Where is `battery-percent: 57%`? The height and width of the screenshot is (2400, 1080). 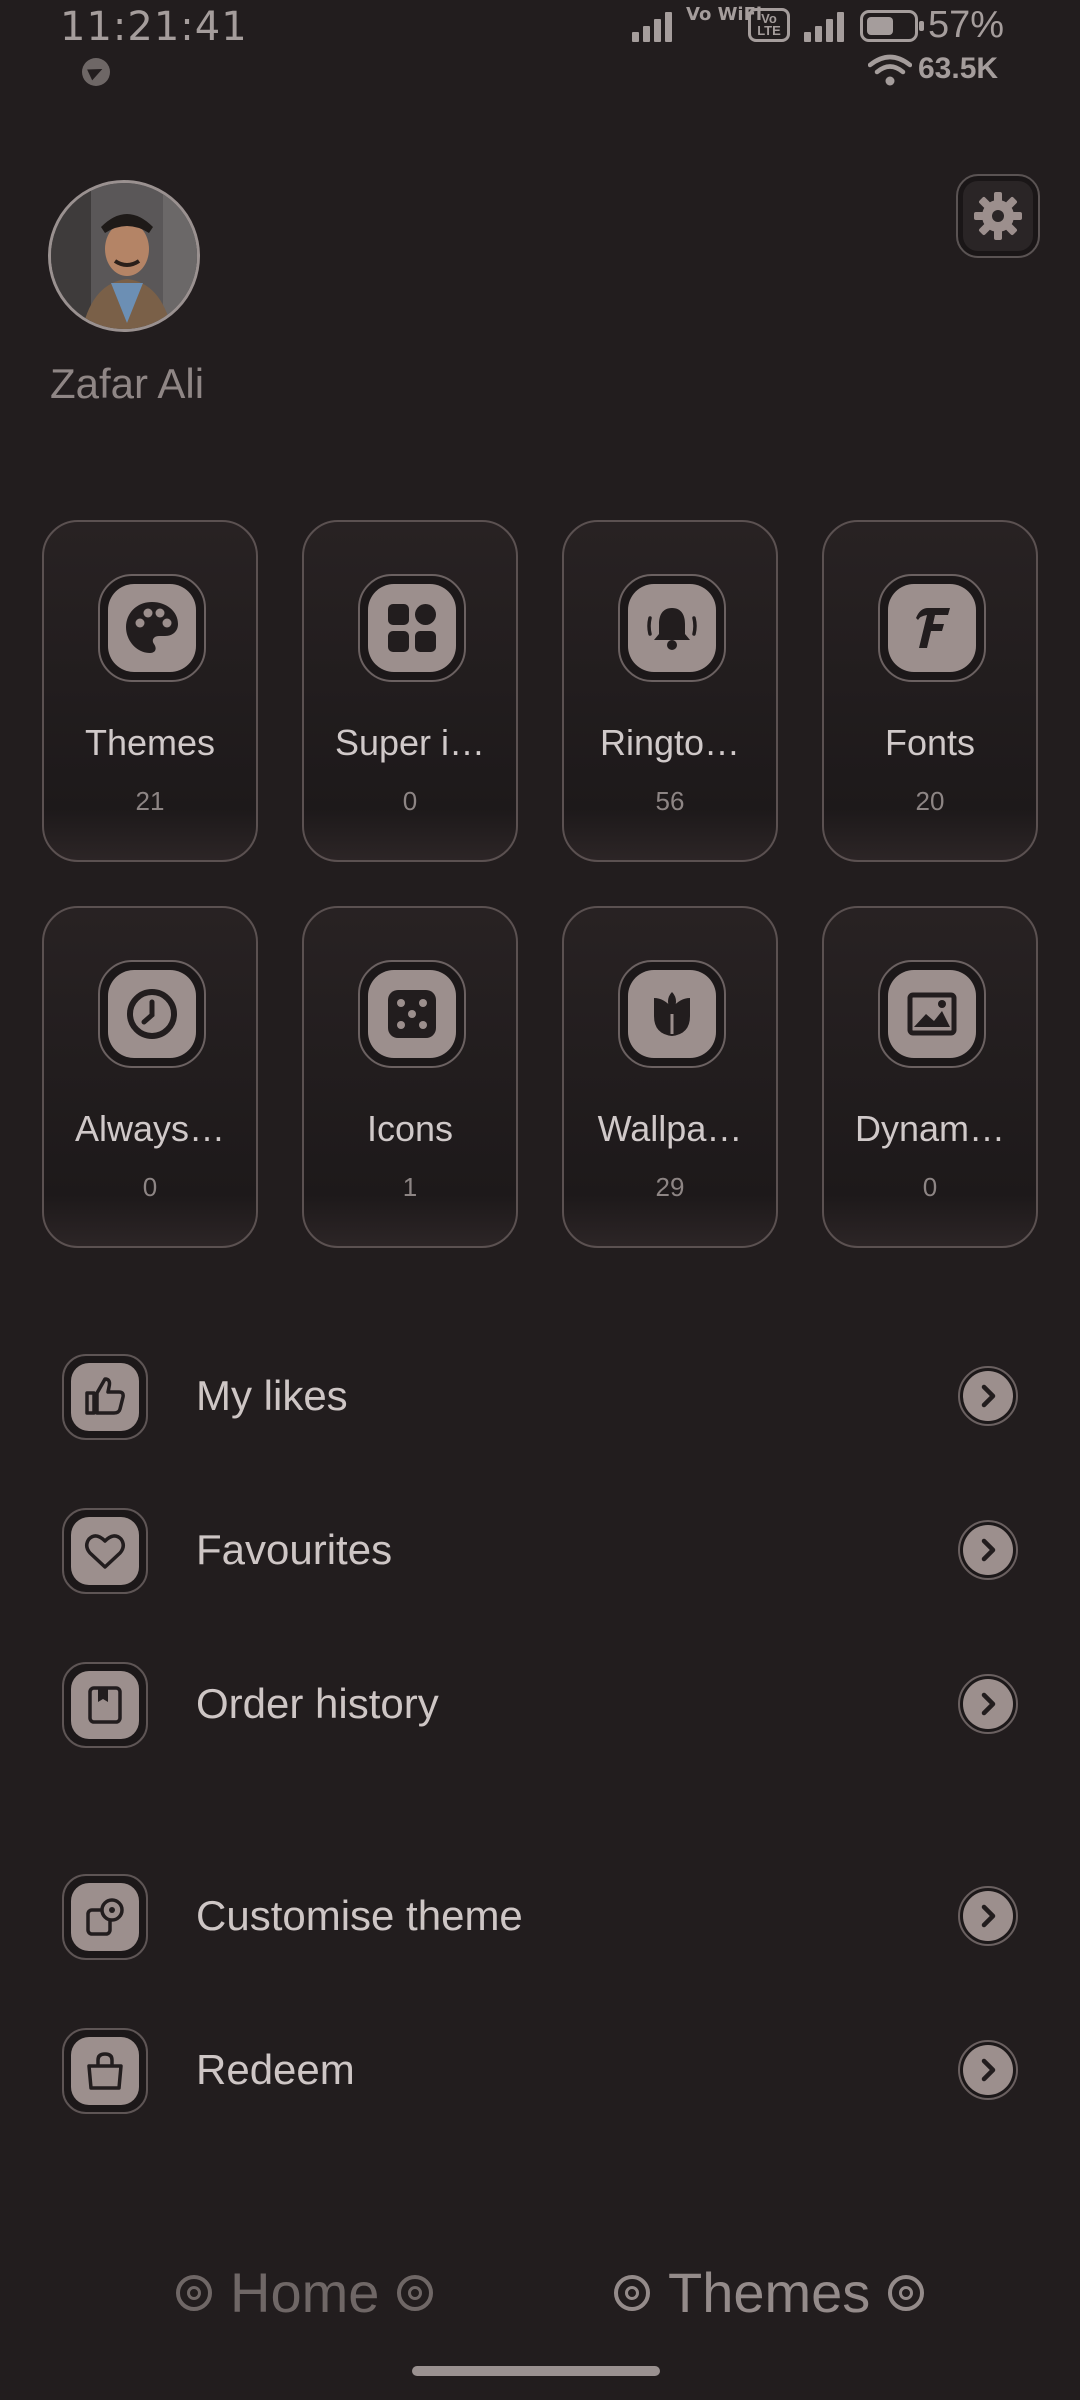 battery-percent: 57% is located at coordinates (966, 25).